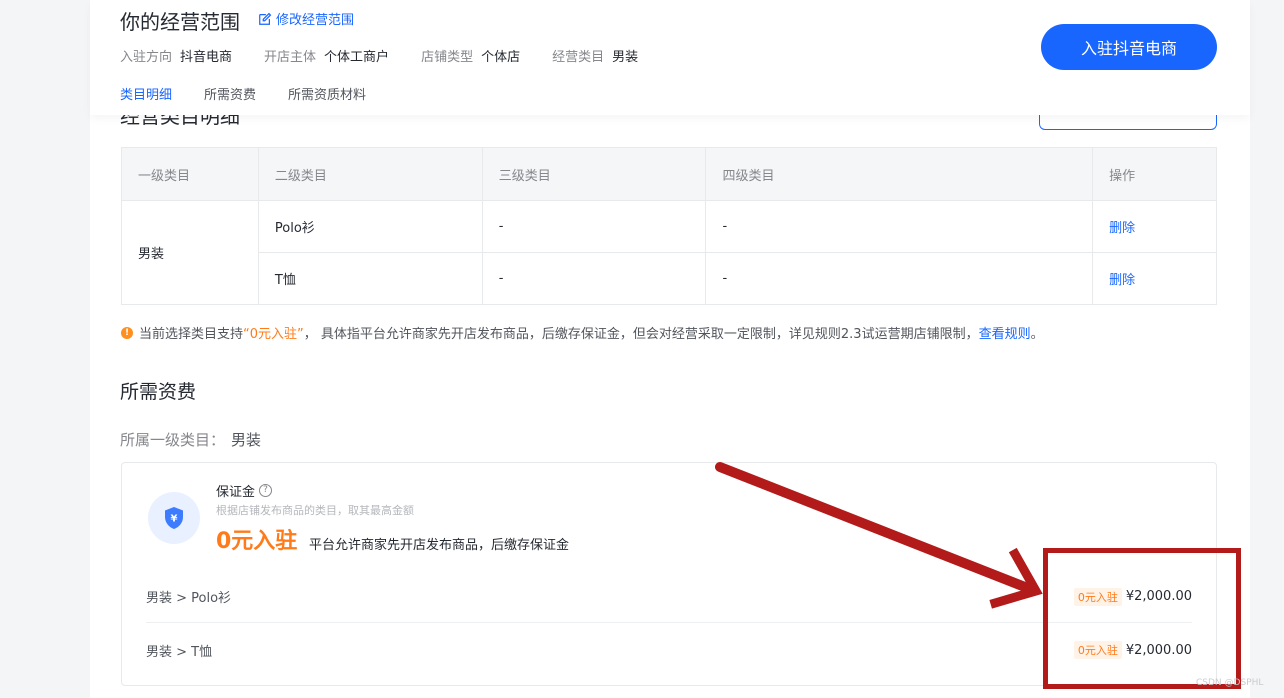 This screenshot has height=698, width=1284. I want to click on watermark: CSDN @DSPHL, so click(1230, 683).